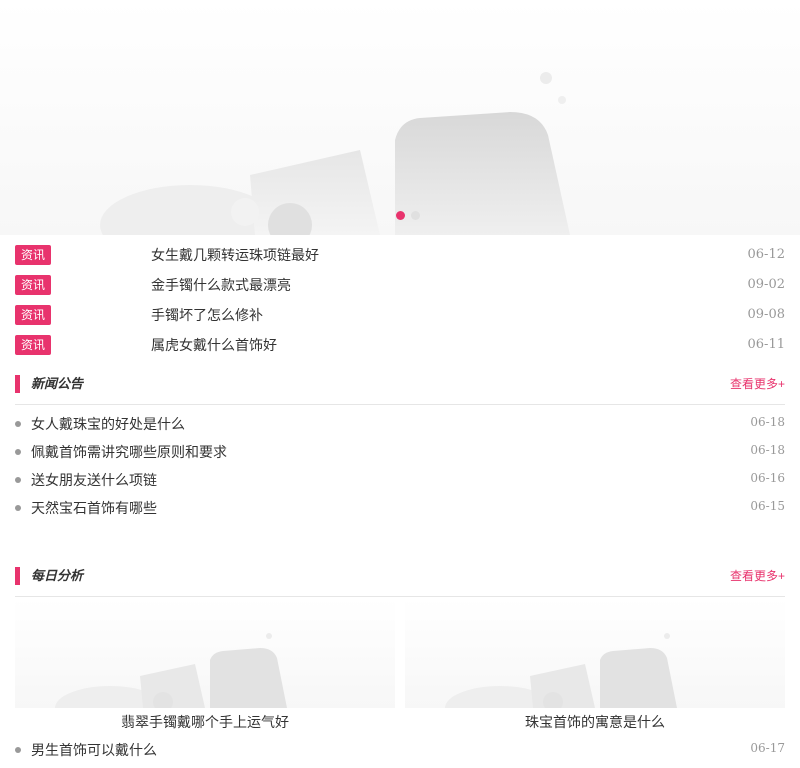  What do you see at coordinates (400, 255) in the screenshot?
I see `news-item: 资讯 女生戴几颗转运珠项链最好 06-12` at bounding box center [400, 255].